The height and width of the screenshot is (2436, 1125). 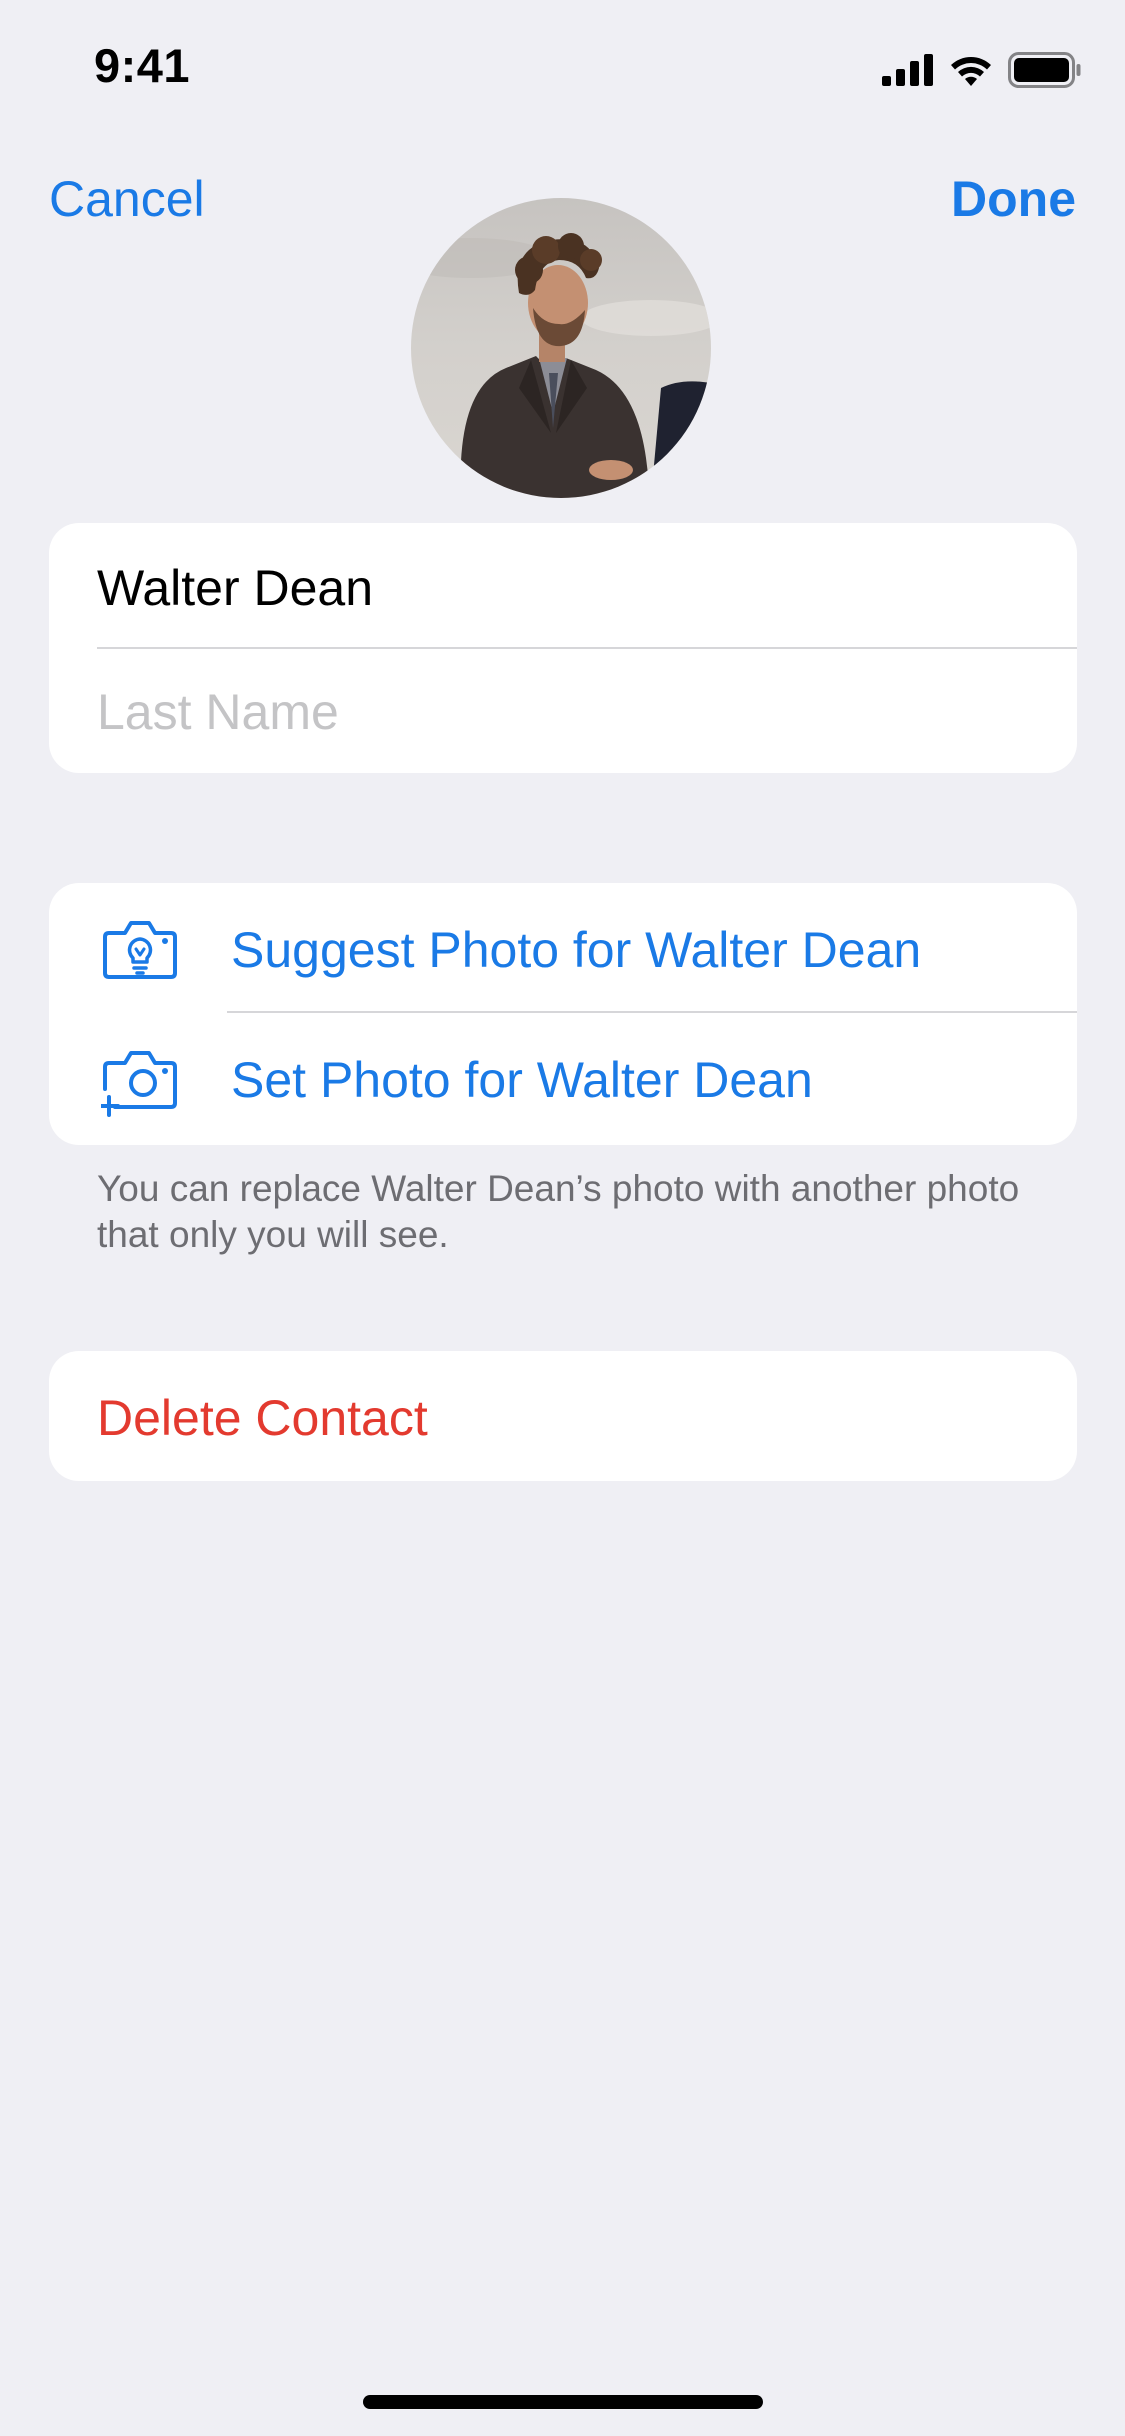 I want to click on battery-icon, so click(x=1044, y=70).